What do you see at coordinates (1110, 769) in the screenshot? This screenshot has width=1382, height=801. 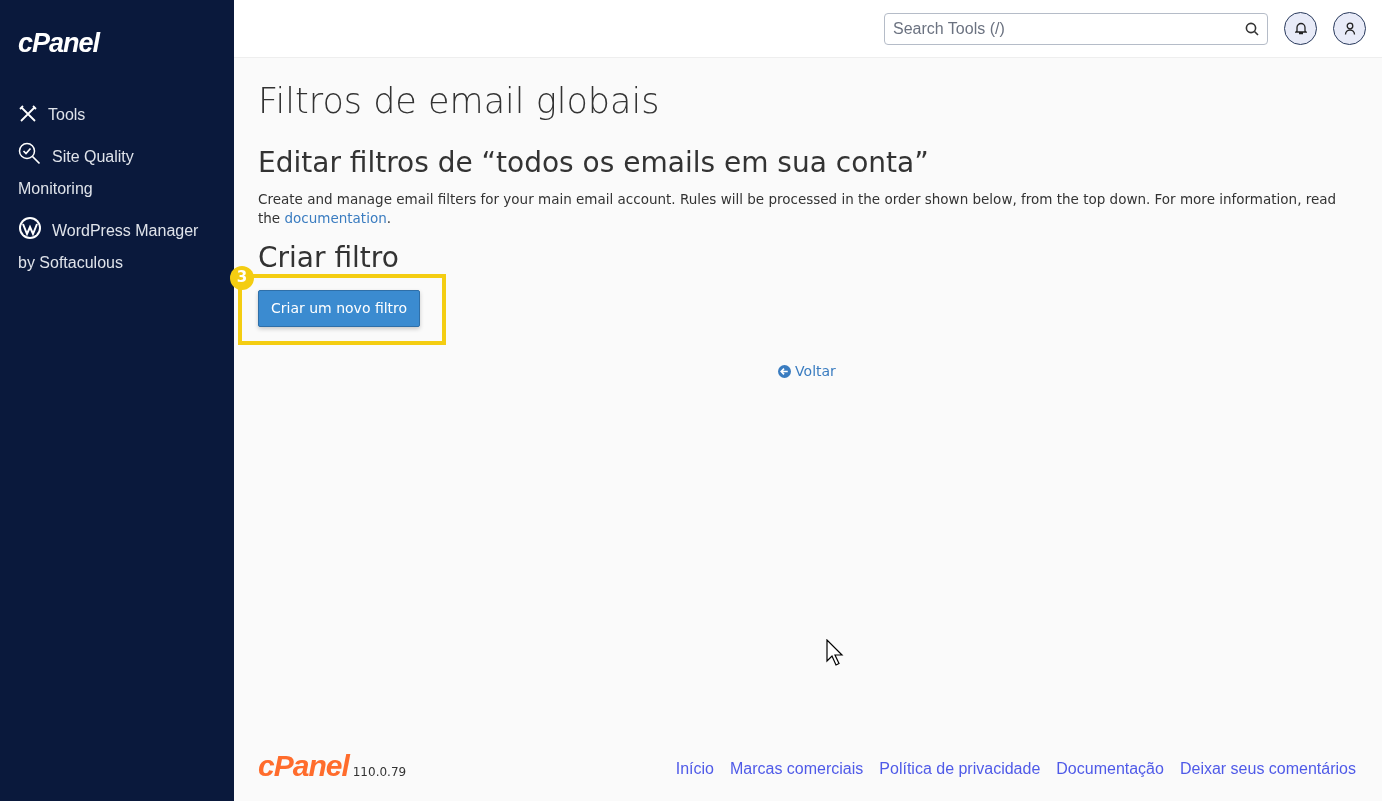 I see `footer-link: Documentação` at bounding box center [1110, 769].